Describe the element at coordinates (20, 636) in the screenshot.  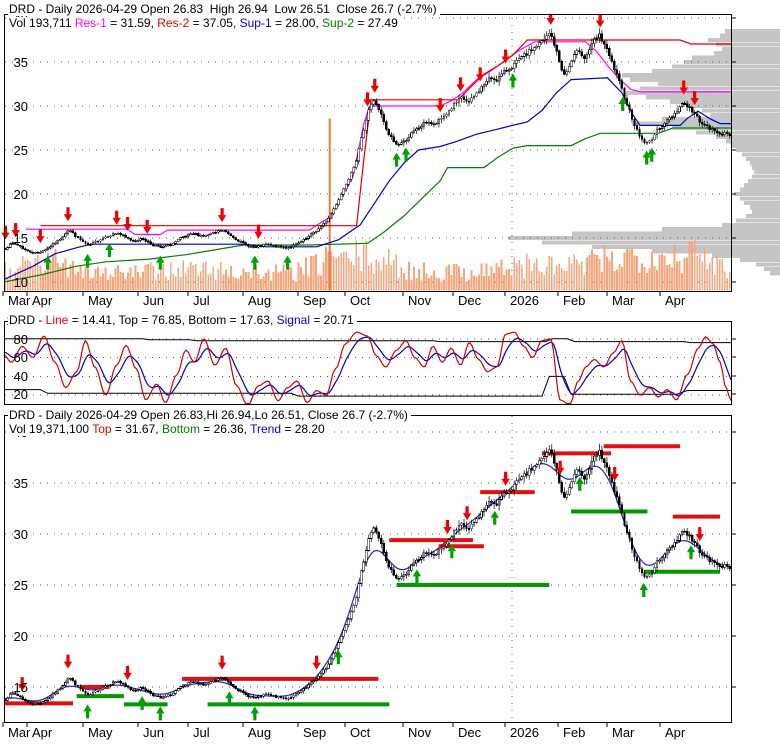
I see `y-axis-label: 20` at that location.